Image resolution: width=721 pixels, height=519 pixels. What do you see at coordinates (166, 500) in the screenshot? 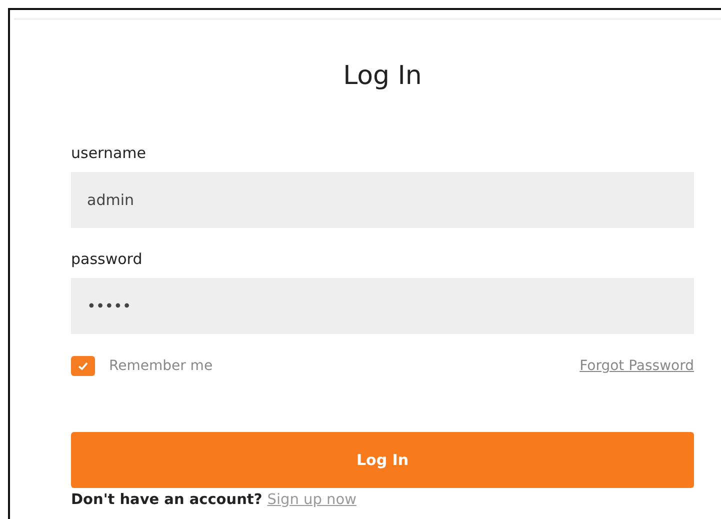
I see `signup-prompt: Don't have an account?` at bounding box center [166, 500].